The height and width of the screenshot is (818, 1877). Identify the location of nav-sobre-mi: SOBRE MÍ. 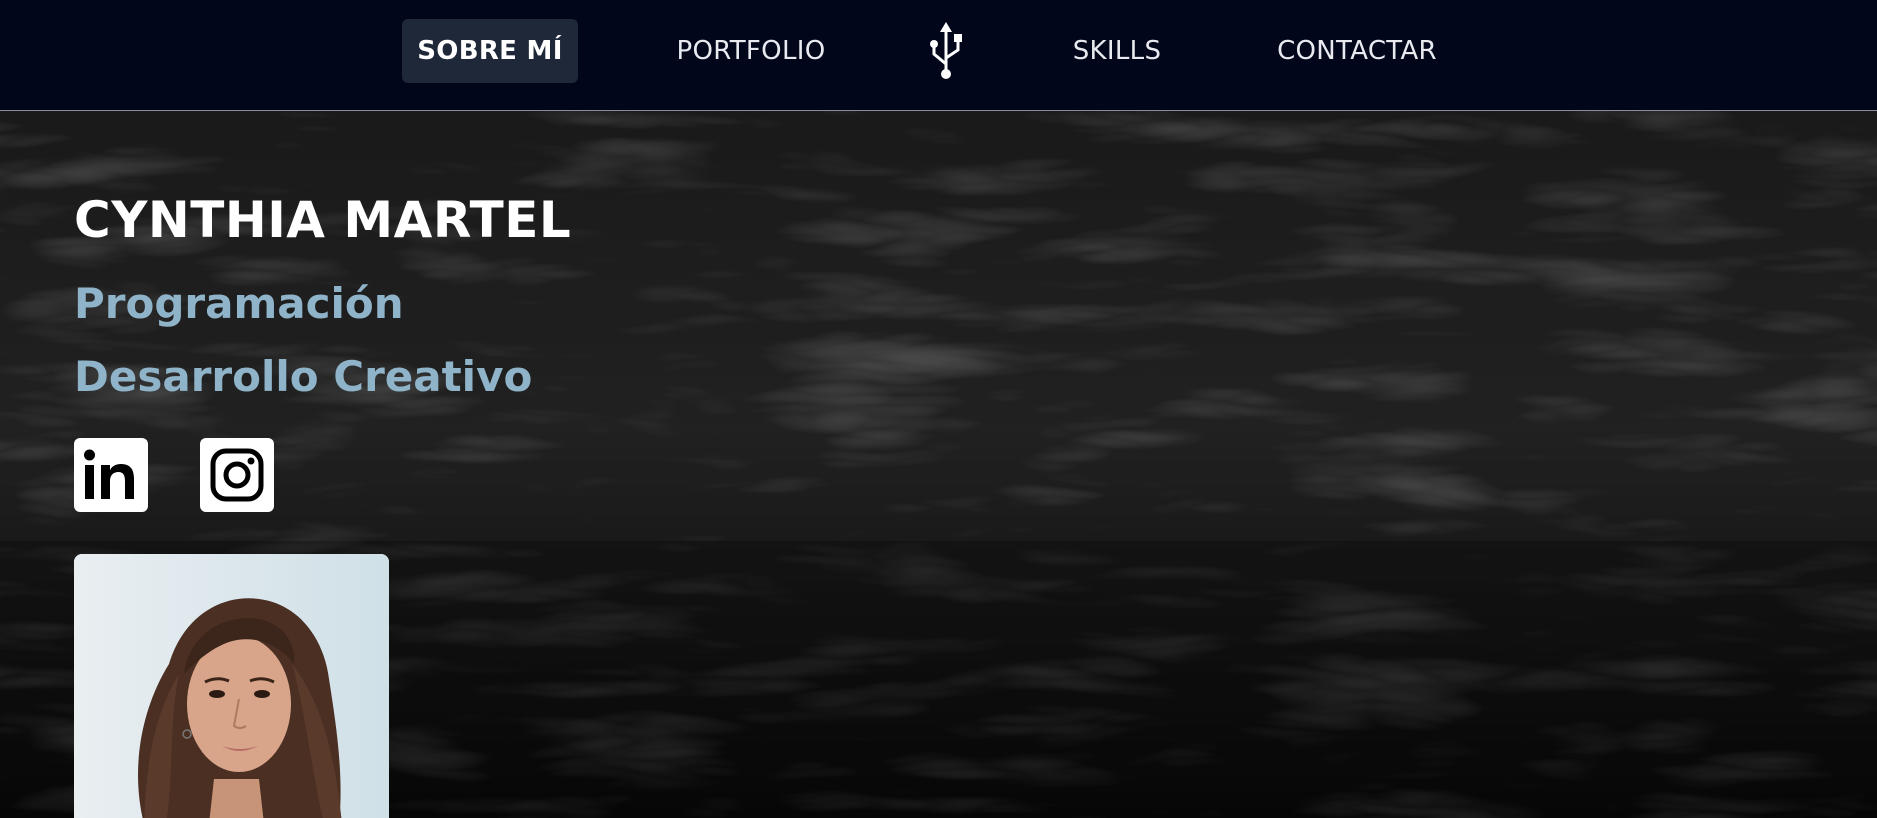
(490, 51).